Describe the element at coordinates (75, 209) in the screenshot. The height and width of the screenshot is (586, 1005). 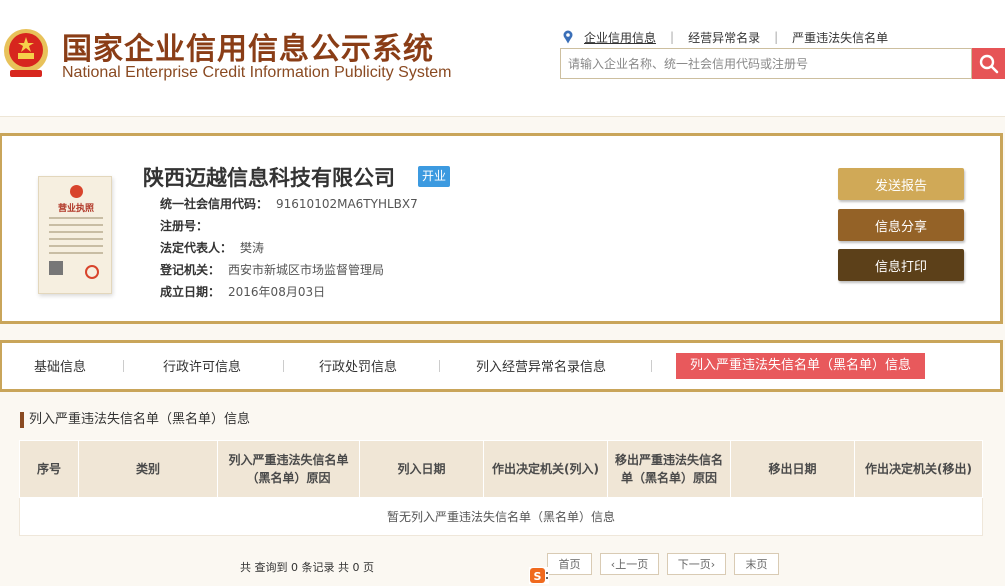
I see `license-title: 营业执照` at that location.